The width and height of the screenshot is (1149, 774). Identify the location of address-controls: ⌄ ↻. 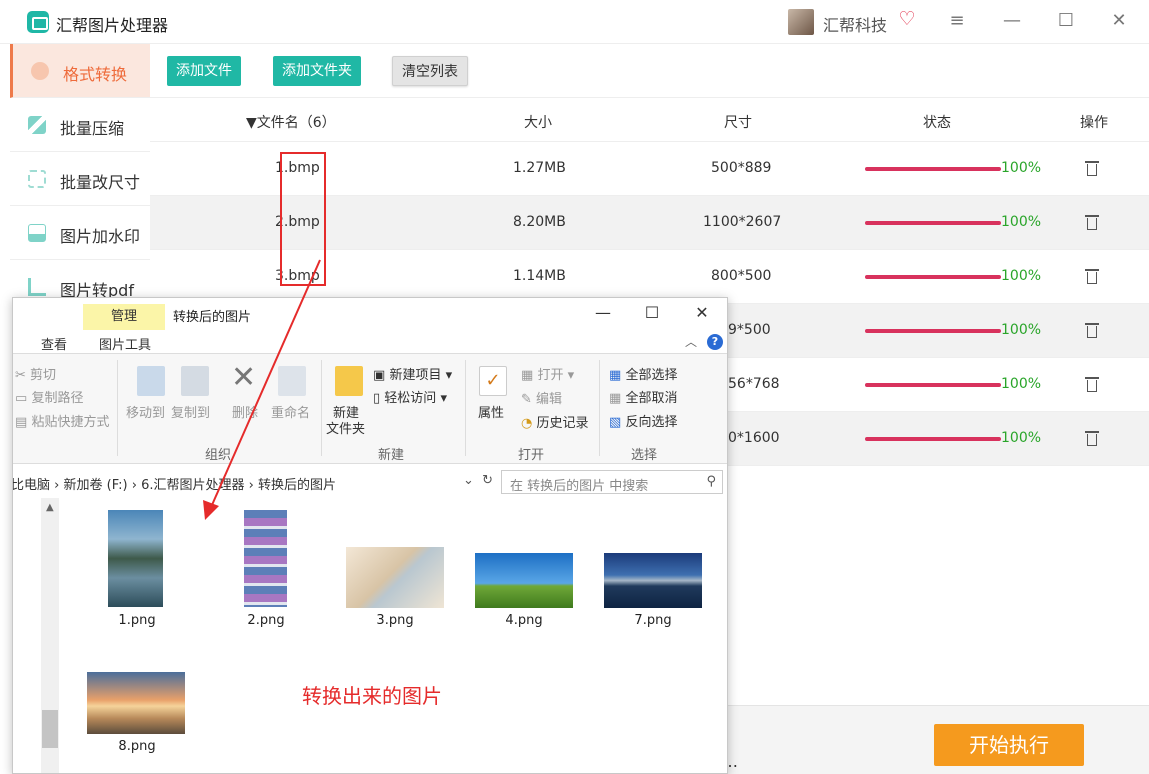
(478, 480).